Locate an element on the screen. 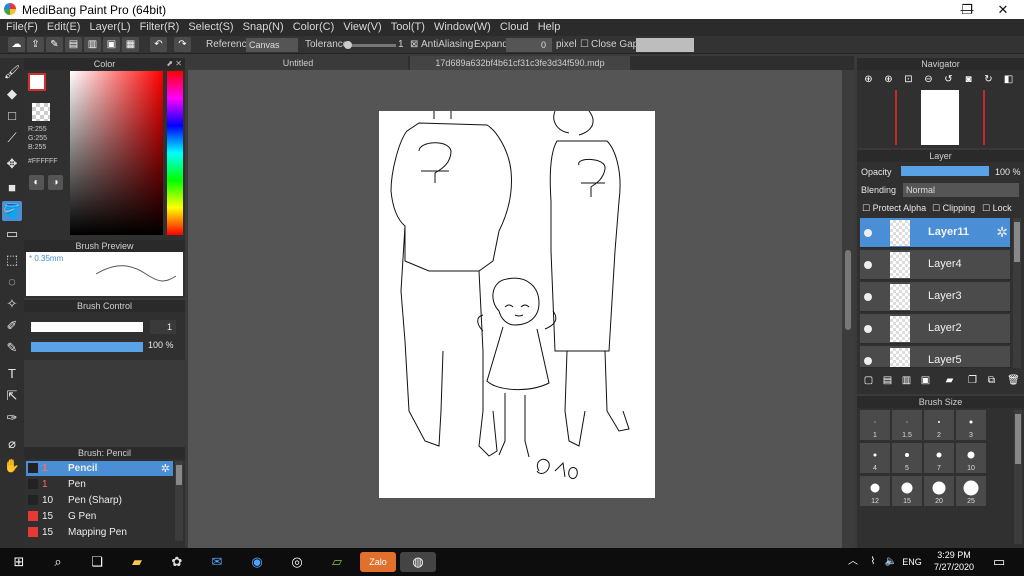 This screenshot has height=576, width=1024. layer-item-layer2: Layer2 is located at coordinates (935, 329).